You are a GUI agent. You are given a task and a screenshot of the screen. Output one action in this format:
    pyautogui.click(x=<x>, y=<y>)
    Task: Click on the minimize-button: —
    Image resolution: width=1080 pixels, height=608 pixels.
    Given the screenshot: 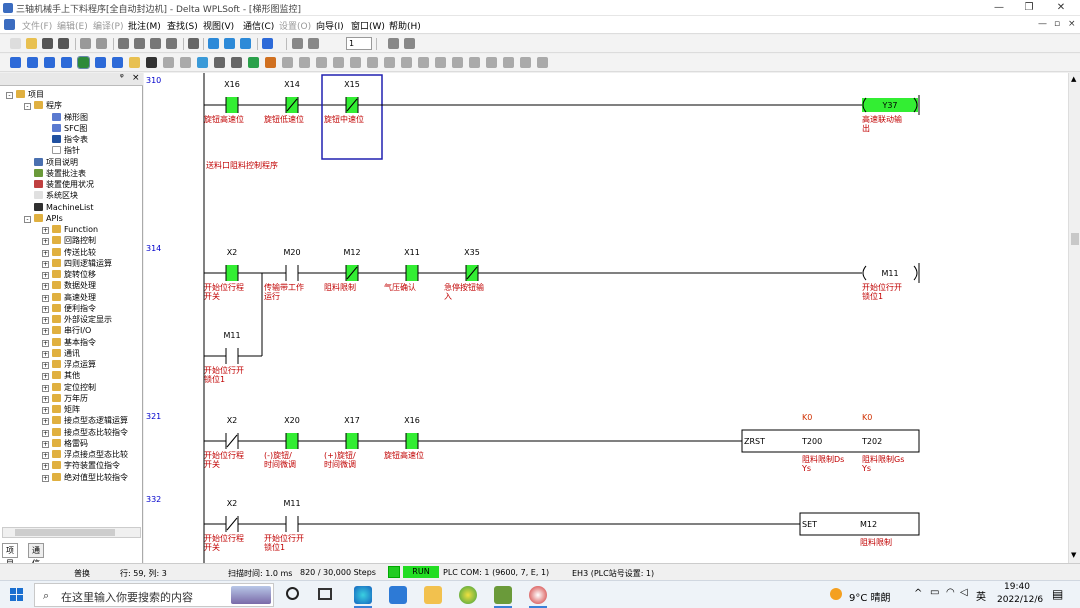 What is the action you would take?
    pyautogui.click(x=999, y=8)
    